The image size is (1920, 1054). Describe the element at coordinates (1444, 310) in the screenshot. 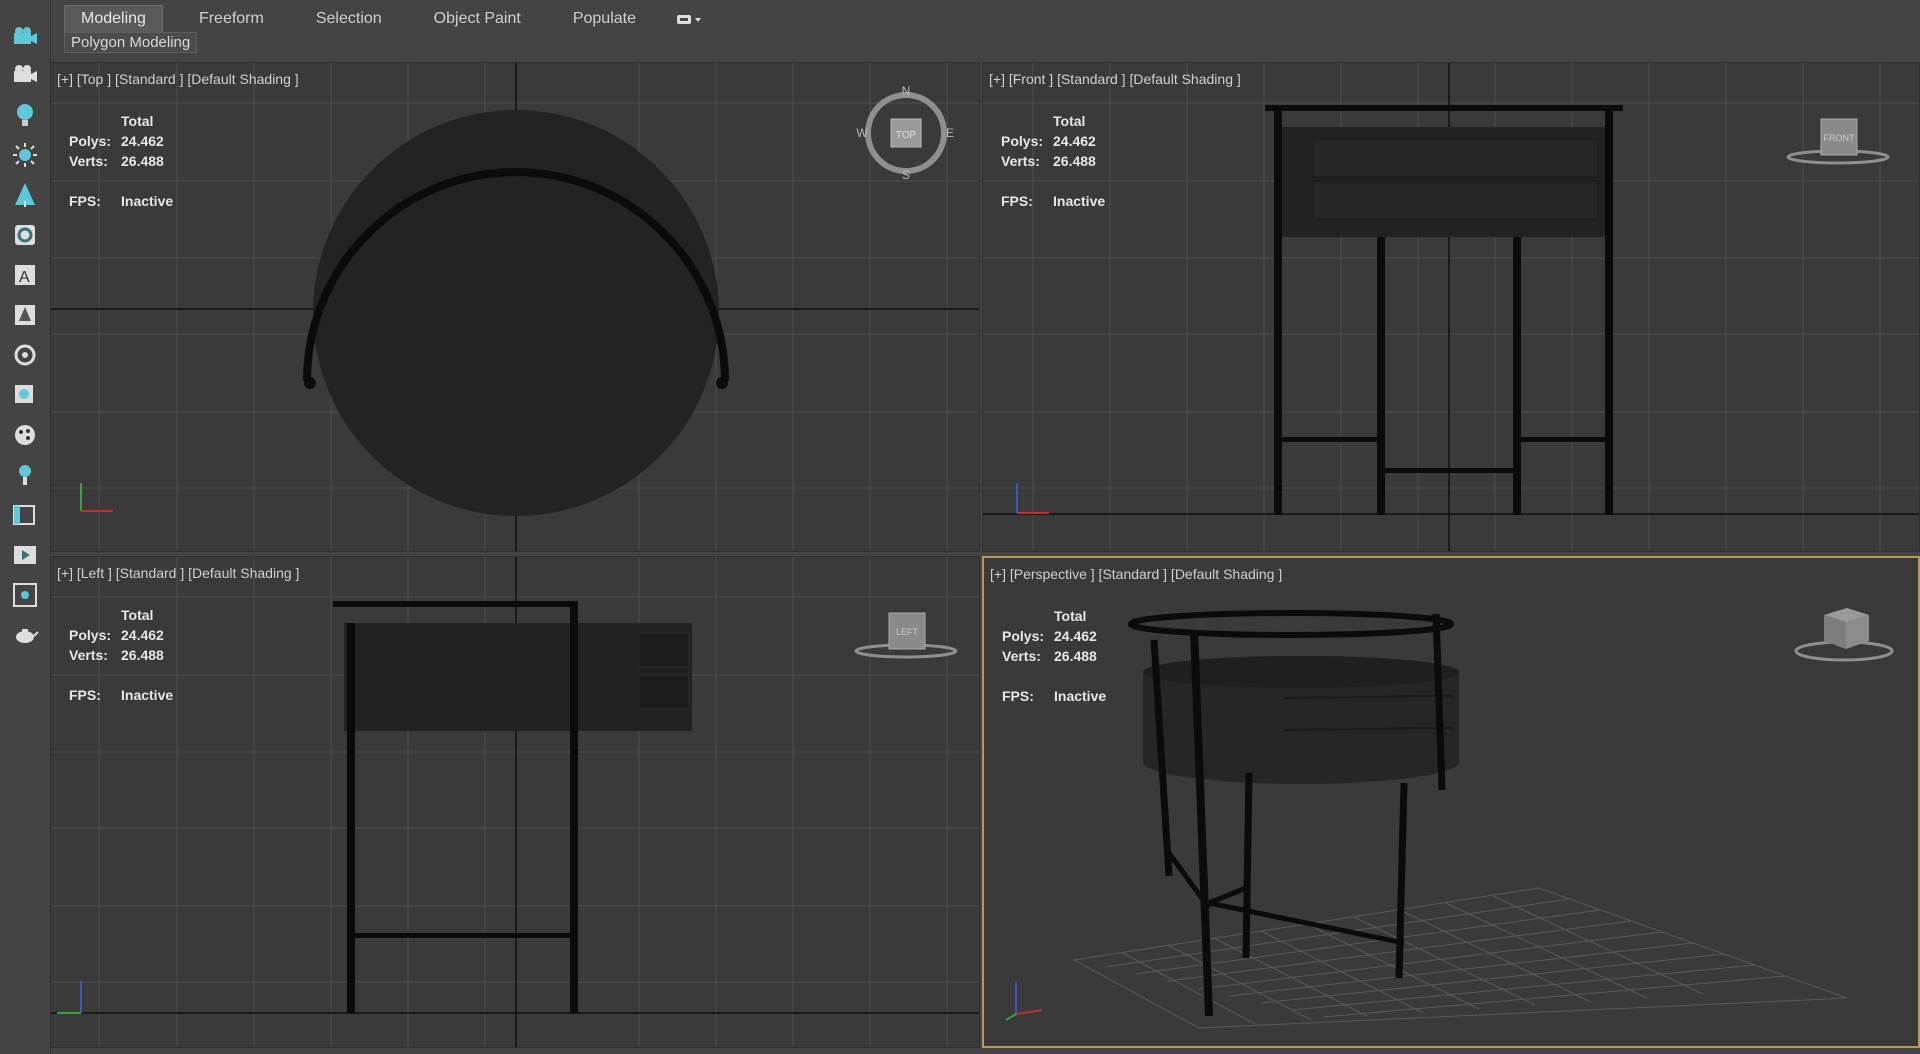

I see `table-front-view` at that location.